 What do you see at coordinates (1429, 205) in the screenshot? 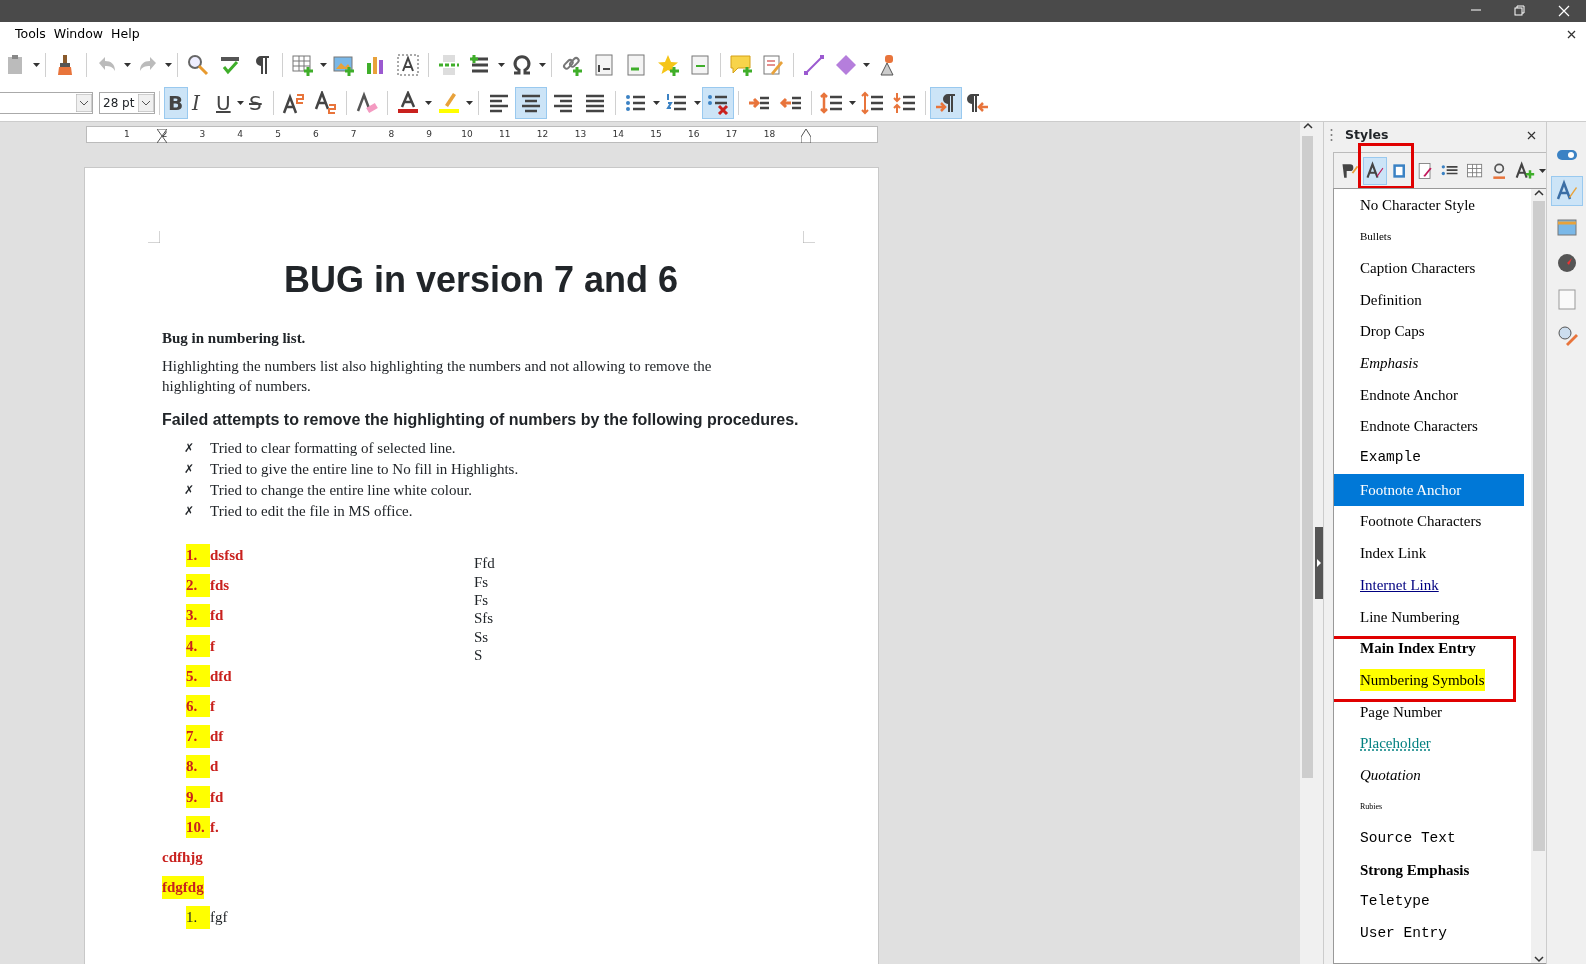
I see `style-item: No Character Style` at bounding box center [1429, 205].